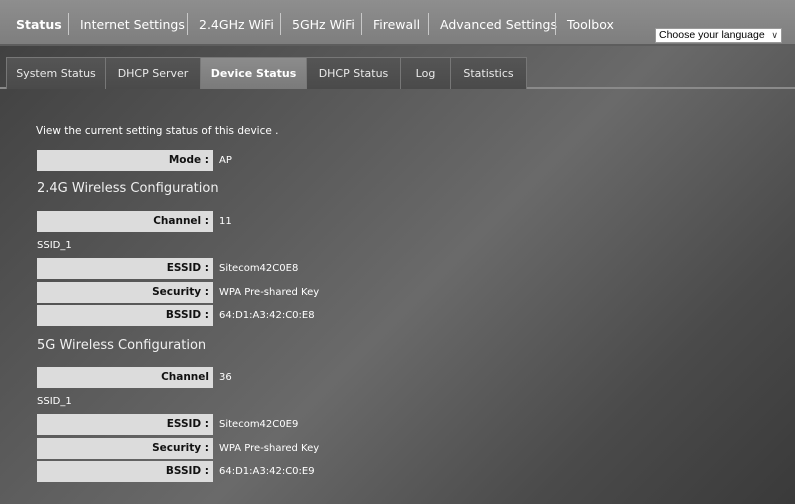  Describe the element at coordinates (132, 26) in the screenshot. I see `nav-internet-settings: Internet Settings` at that location.